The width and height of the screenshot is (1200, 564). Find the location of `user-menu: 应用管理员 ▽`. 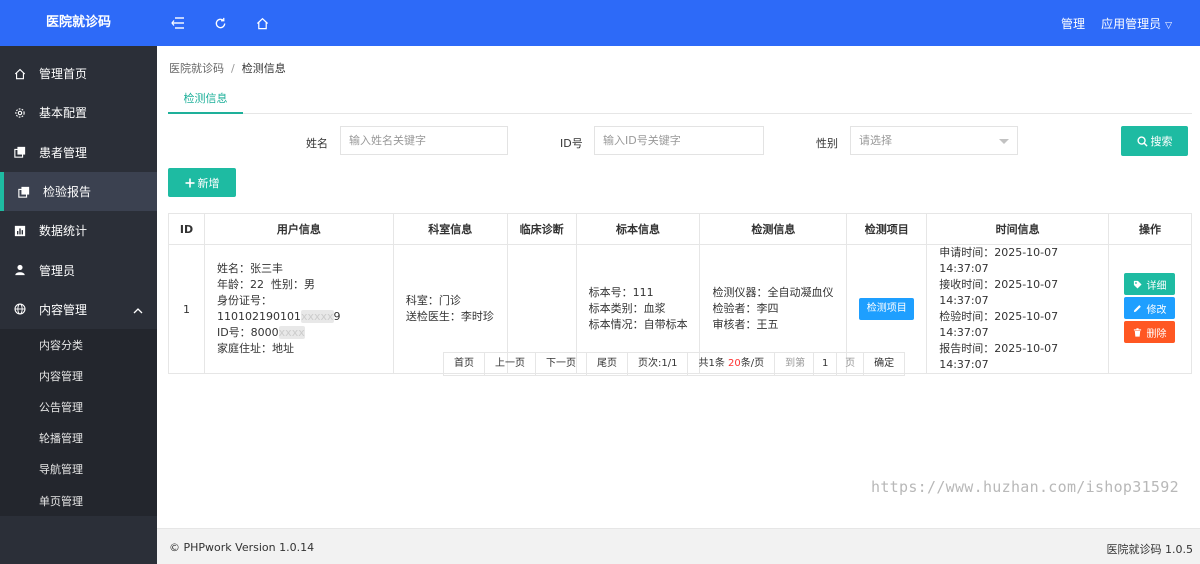

user-menu: 应用管理员 ▽ is located at coordinates (1144, 23).